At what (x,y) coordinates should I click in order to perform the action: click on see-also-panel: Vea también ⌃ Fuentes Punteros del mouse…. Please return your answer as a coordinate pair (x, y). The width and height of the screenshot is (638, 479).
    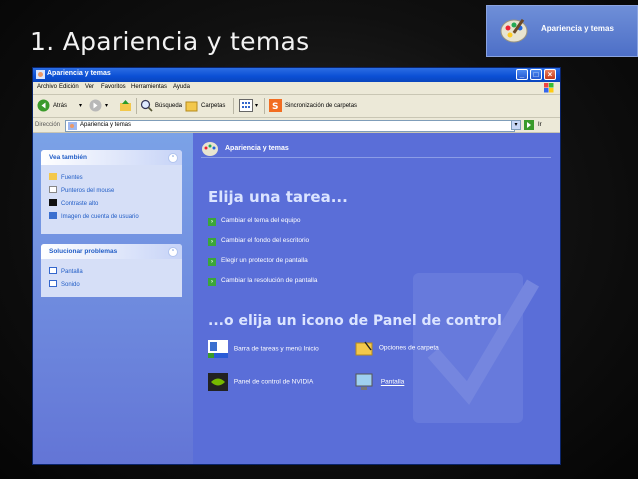
    Looking at the image, I should click on (111, 192).